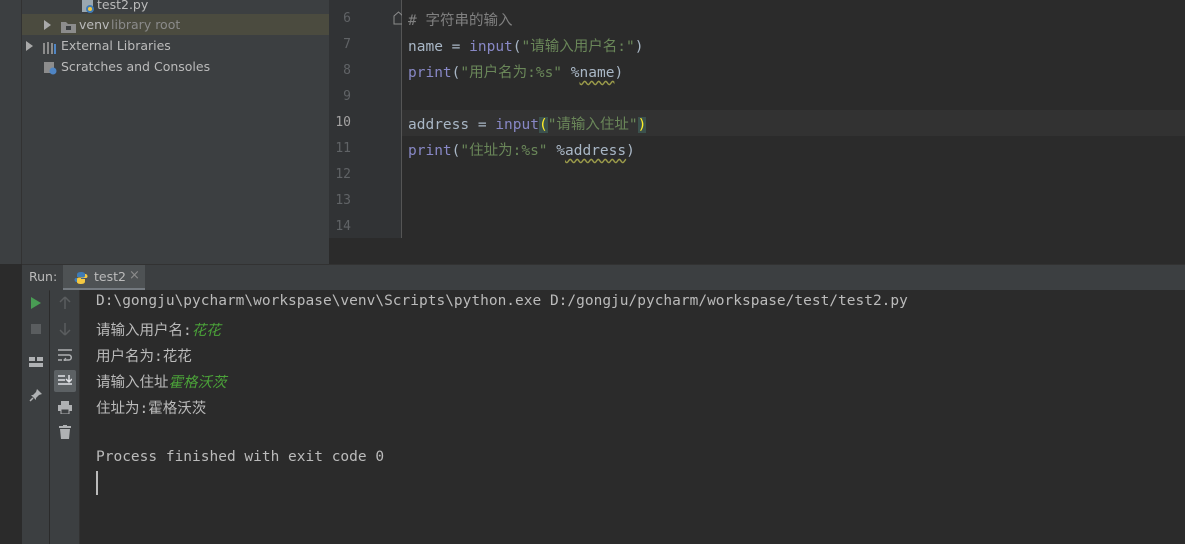 This screenshot has height=544, width=1185. Describe the element at coordinates (158, 331) in the screenshot. I see `console-line: 请输入用户名:花花` at that location.